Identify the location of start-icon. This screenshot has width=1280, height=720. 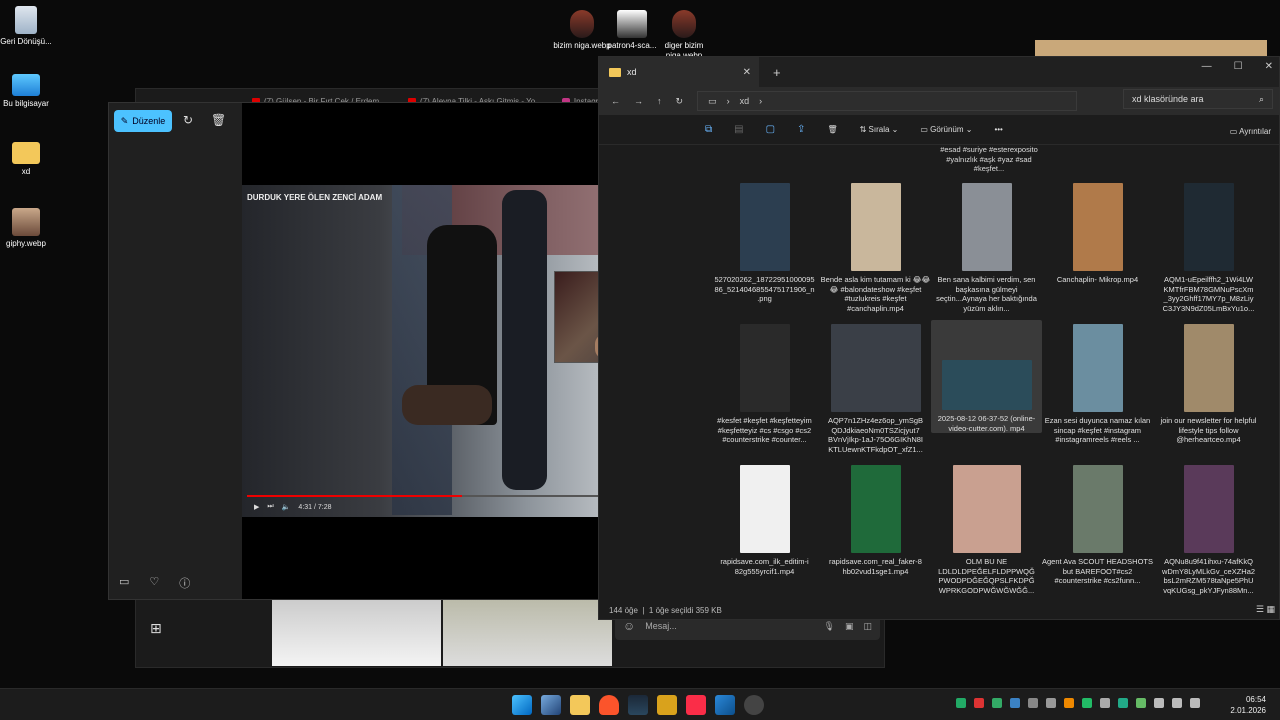
(522, 705).